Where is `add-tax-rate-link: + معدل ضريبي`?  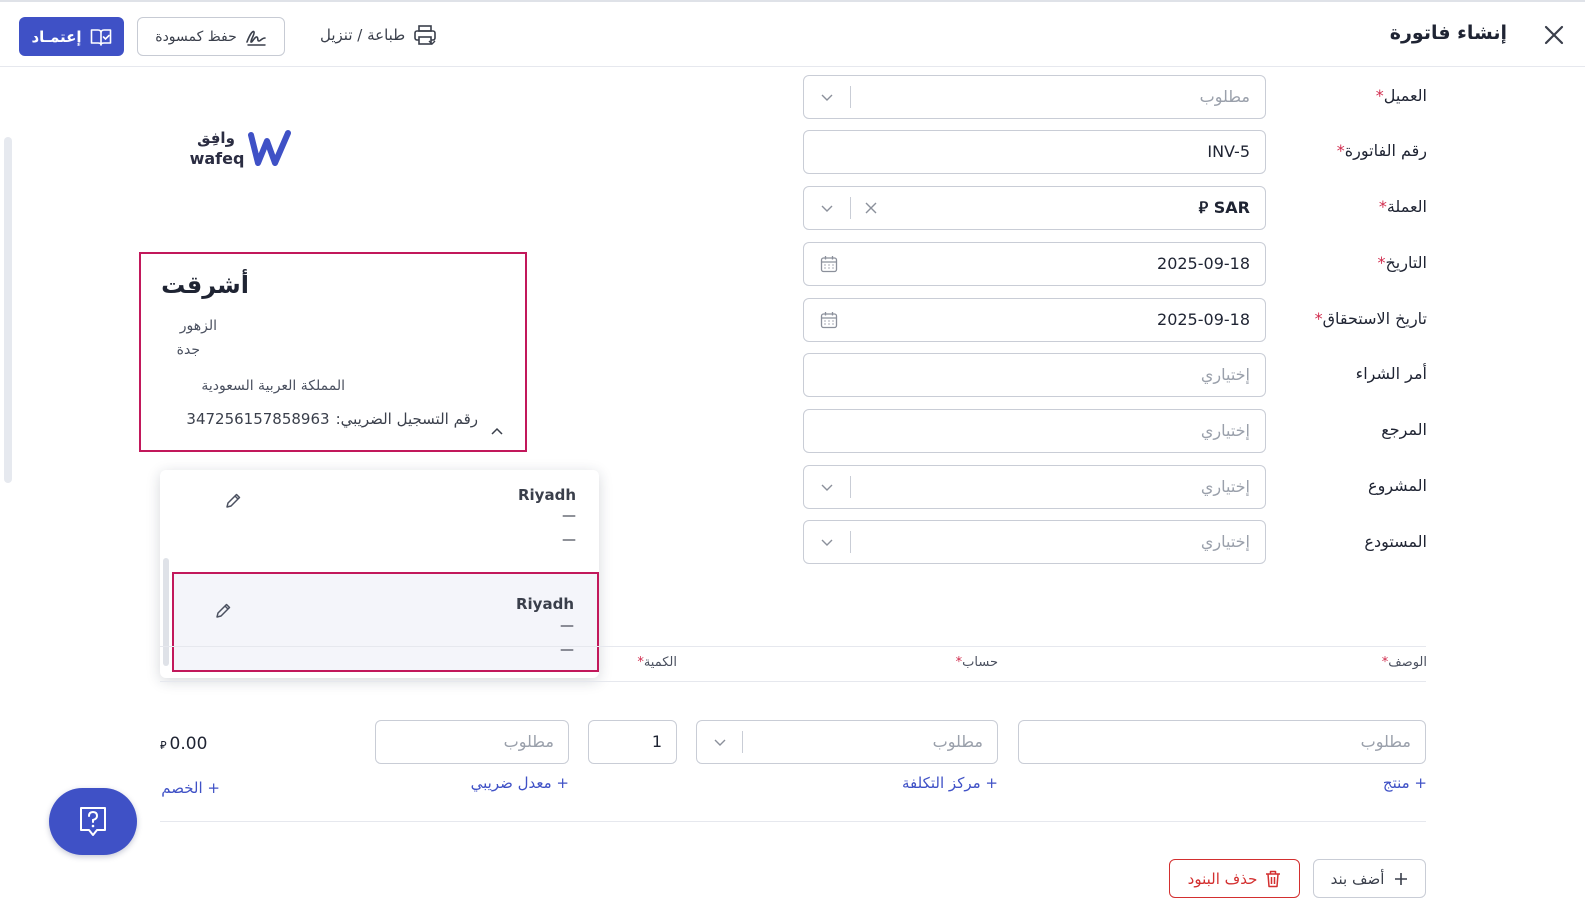 add-tax-rate-link: + معدل ضريبي is located at coordinates (520, 783).